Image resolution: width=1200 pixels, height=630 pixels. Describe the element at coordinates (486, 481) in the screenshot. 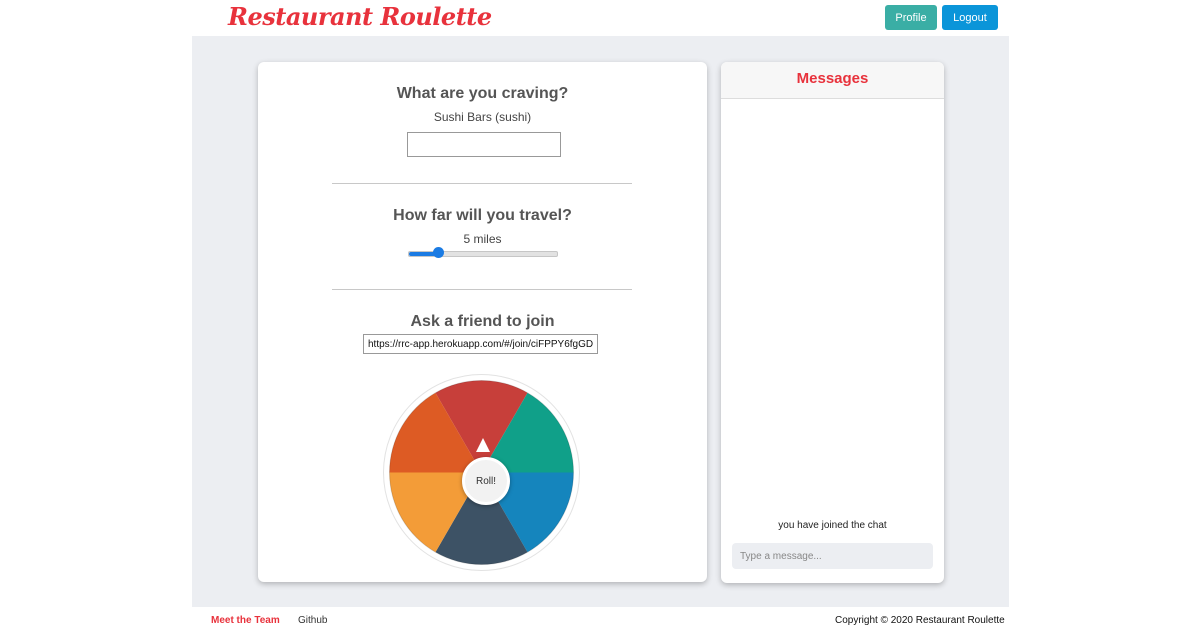

I see `roll-button: Roll!` at that location.